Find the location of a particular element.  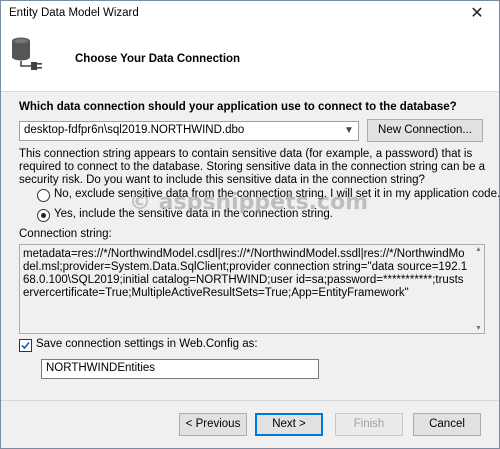

entity-name-field: NORTHWINDEntities is located at coordinates (180, 369).